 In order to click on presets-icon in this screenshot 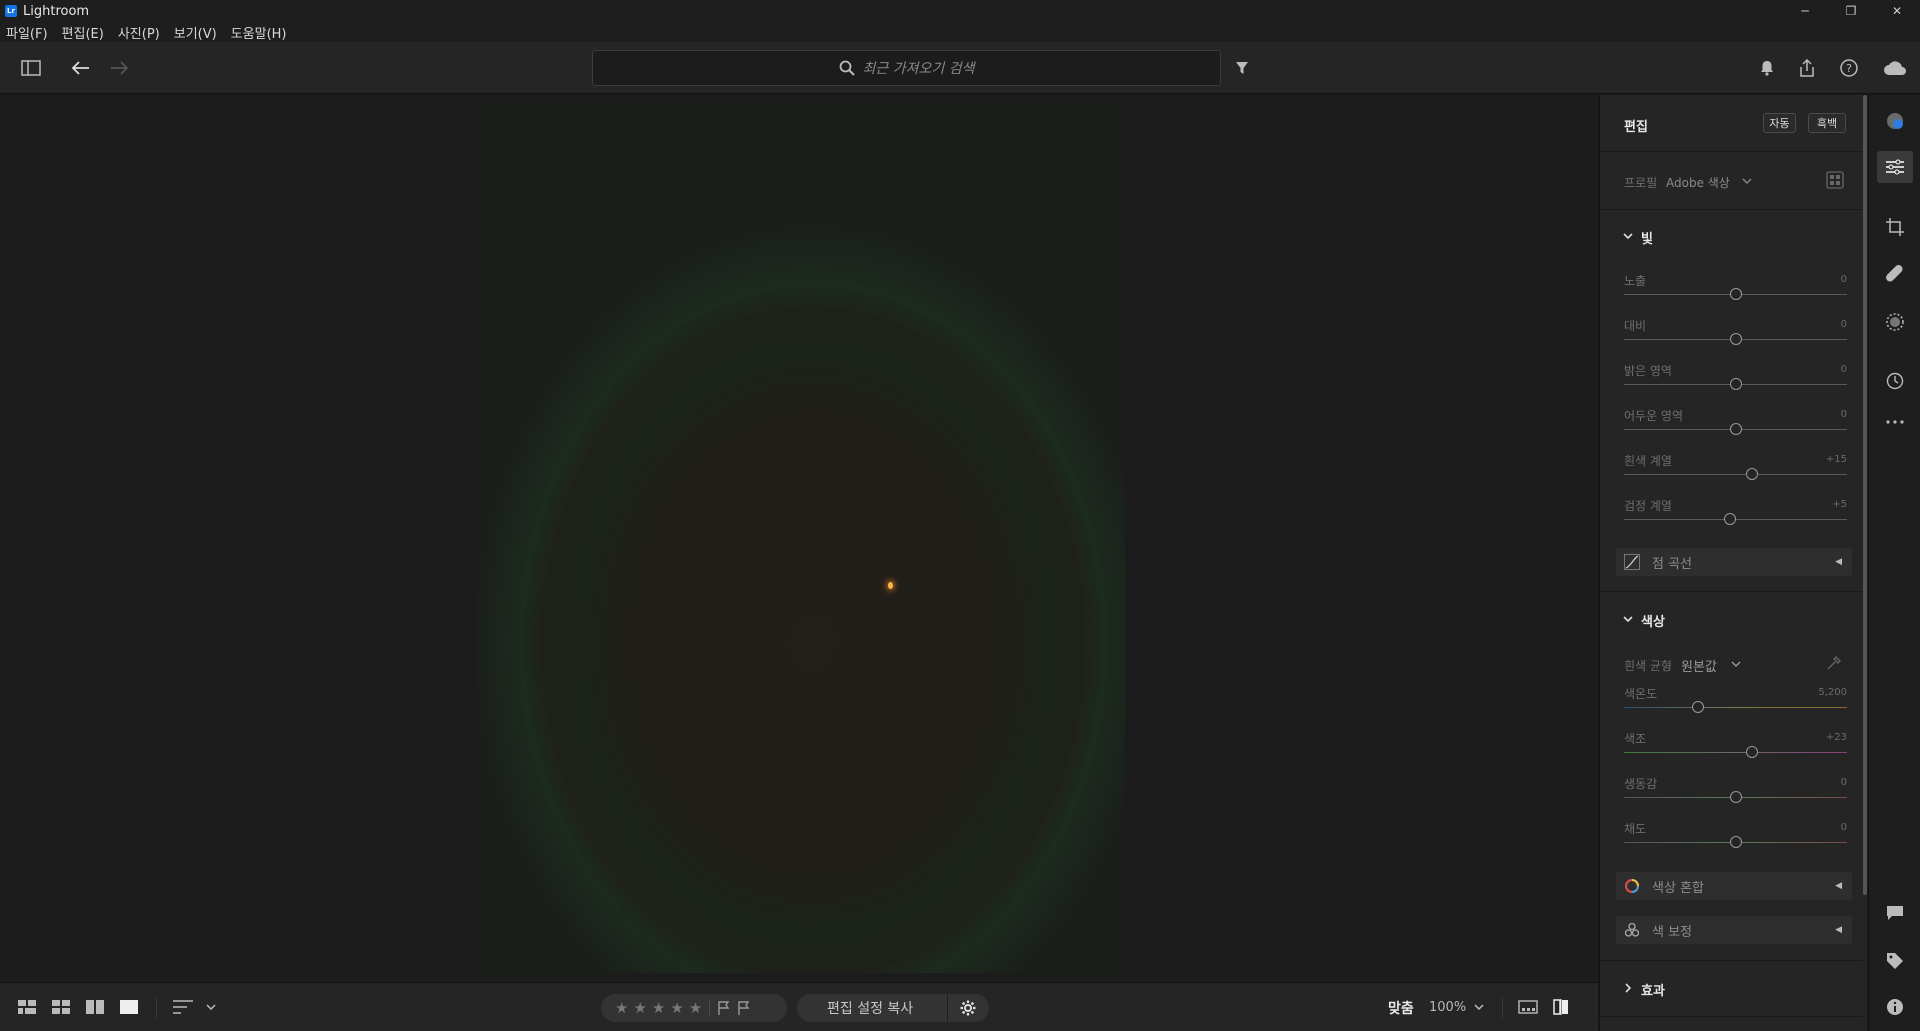, I will do `click(1895, 121)`.